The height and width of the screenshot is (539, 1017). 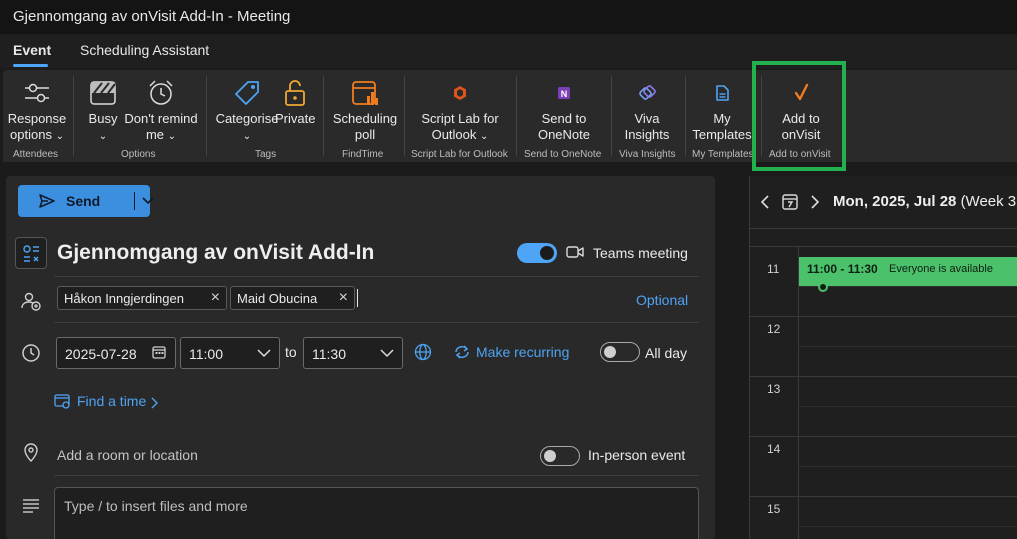 What do you see at coordinates (895, 201) in the screenshot?
I see `calendar-date-label: Mon, 2025, Jul 28` at bounding box center [895, 201].